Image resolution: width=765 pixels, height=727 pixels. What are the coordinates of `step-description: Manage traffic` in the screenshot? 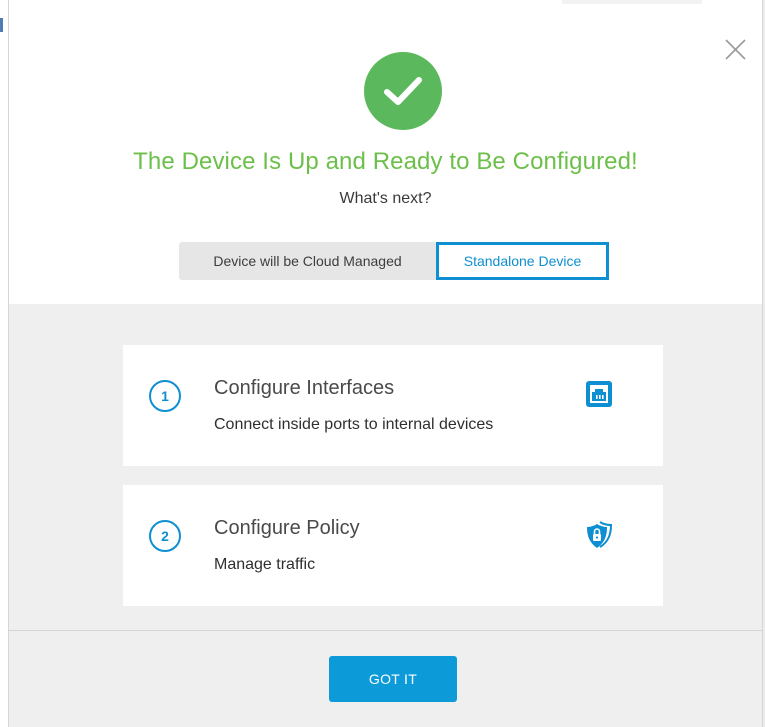 It's located at (265, 564).